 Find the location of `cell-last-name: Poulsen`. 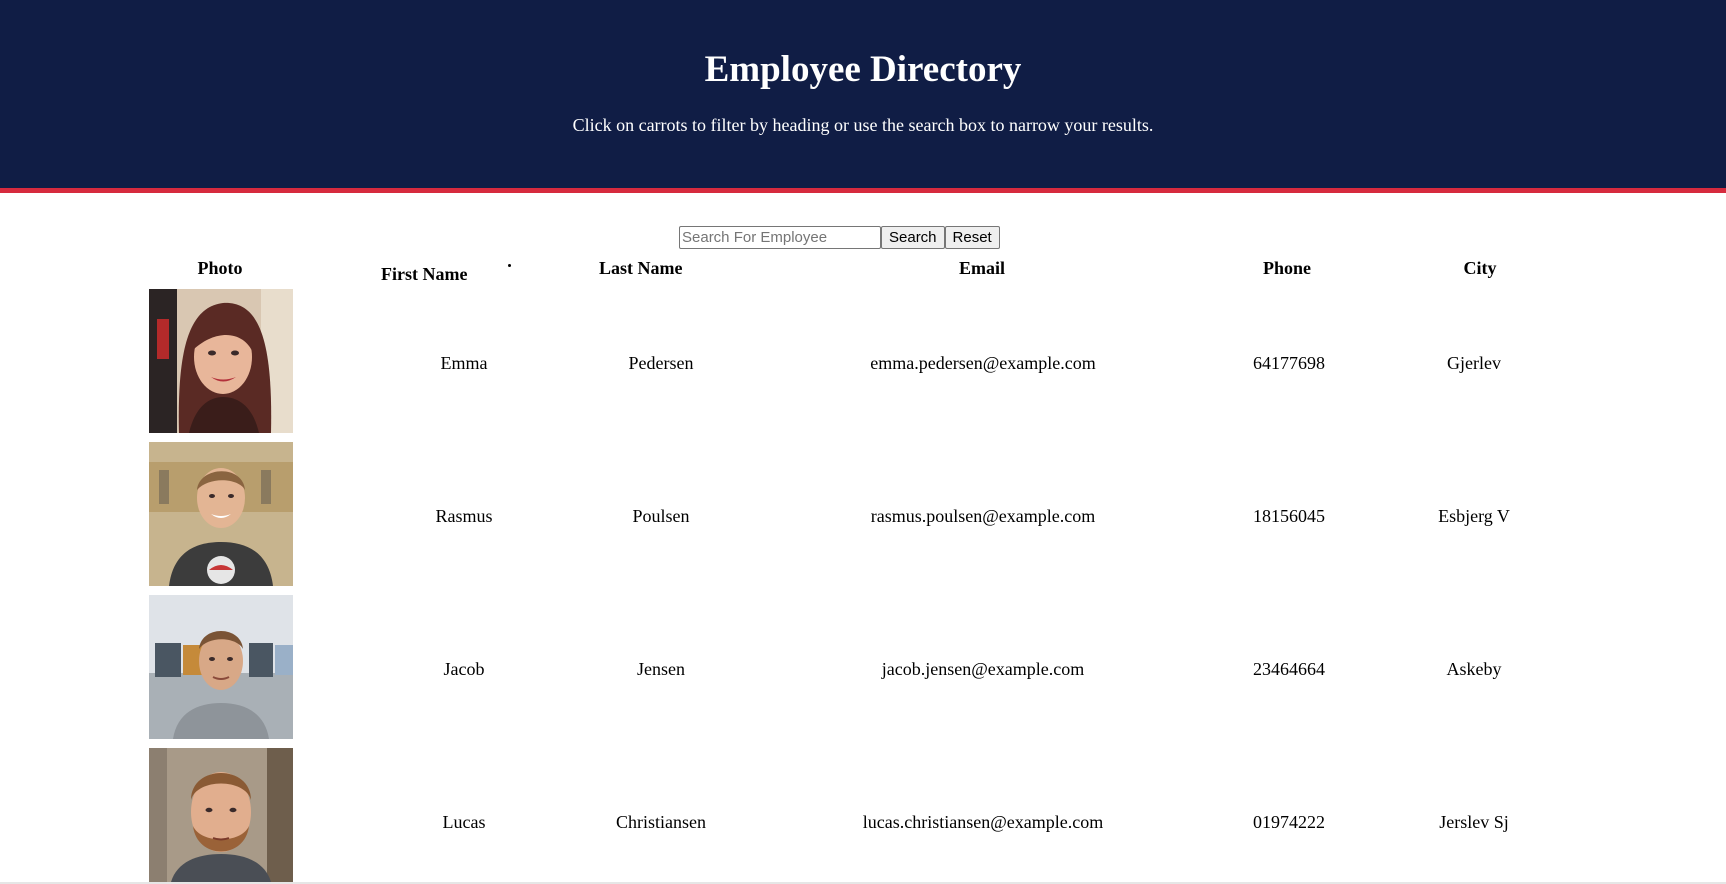

cell-last-name: Poulsen is located at coordinates (661, 516).